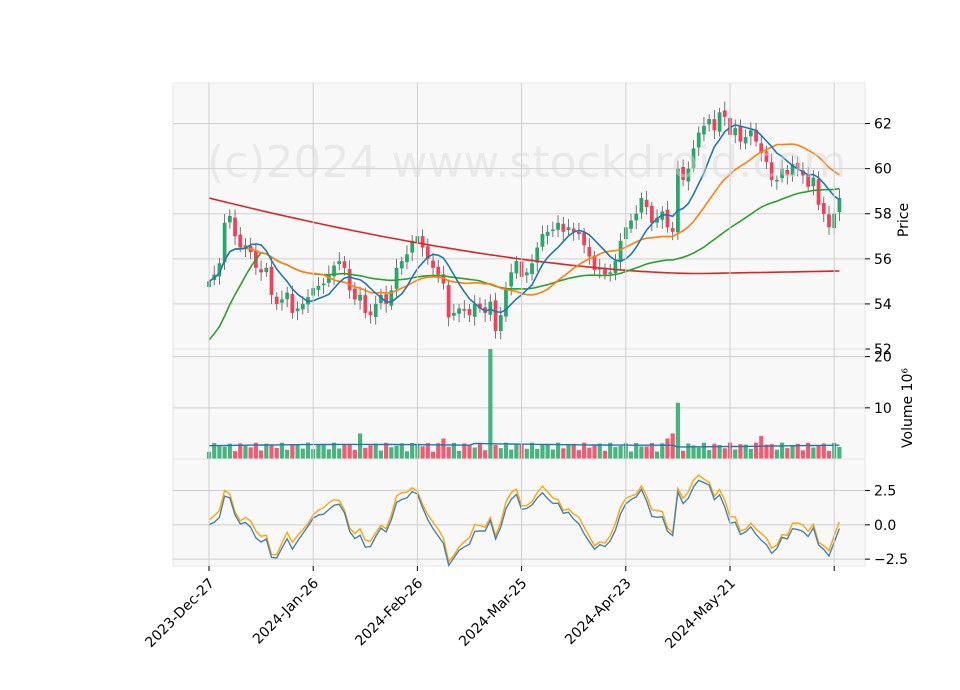 The height and width of the screenshot is (690, 960). I want to click on y-tick-label: −2.5, so click(891, 560).